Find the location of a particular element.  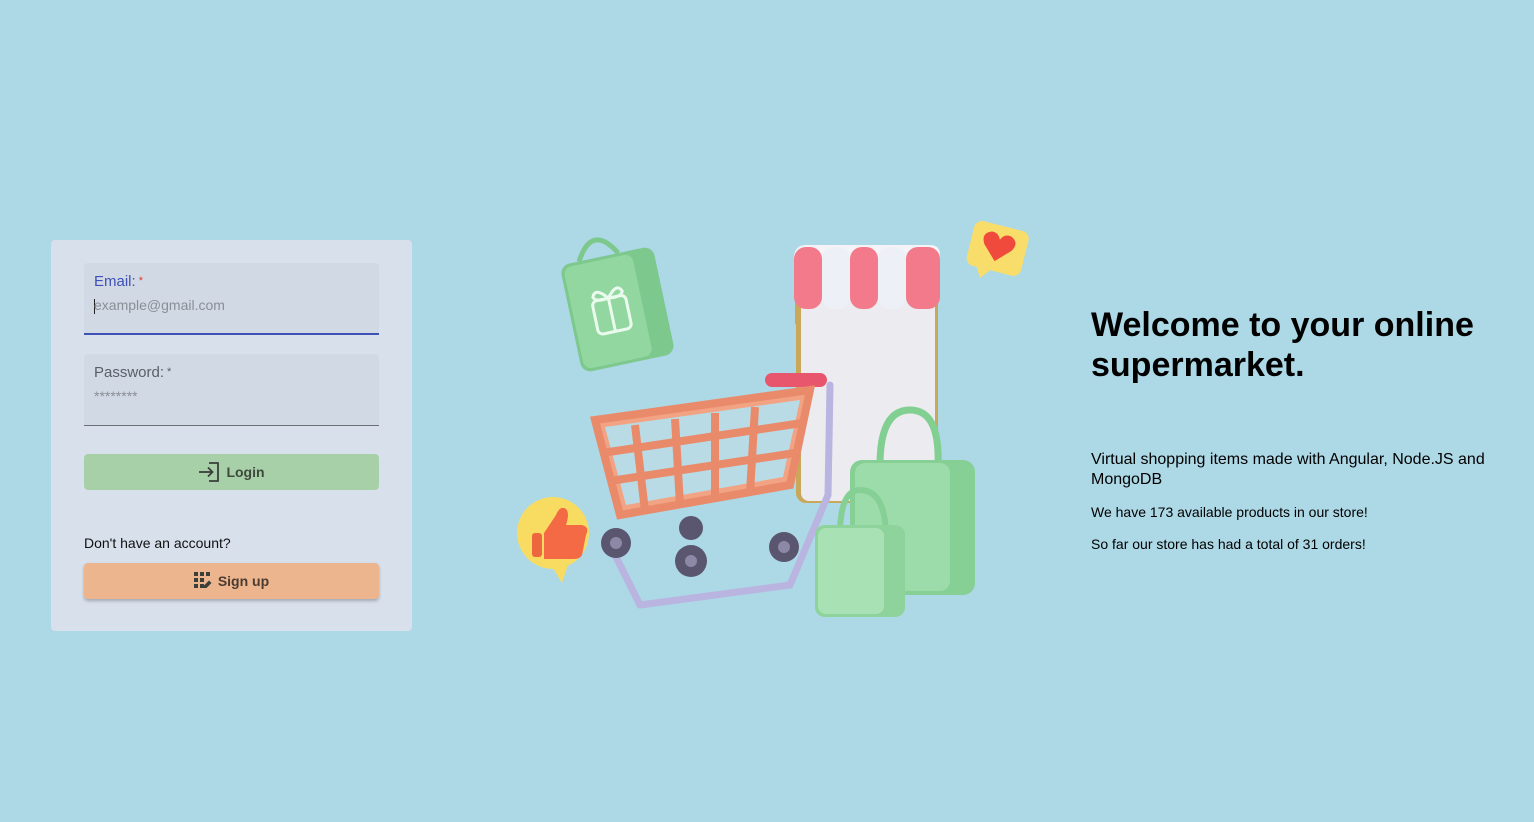

signup-button: Sign up is located at coordinates (231, 581).